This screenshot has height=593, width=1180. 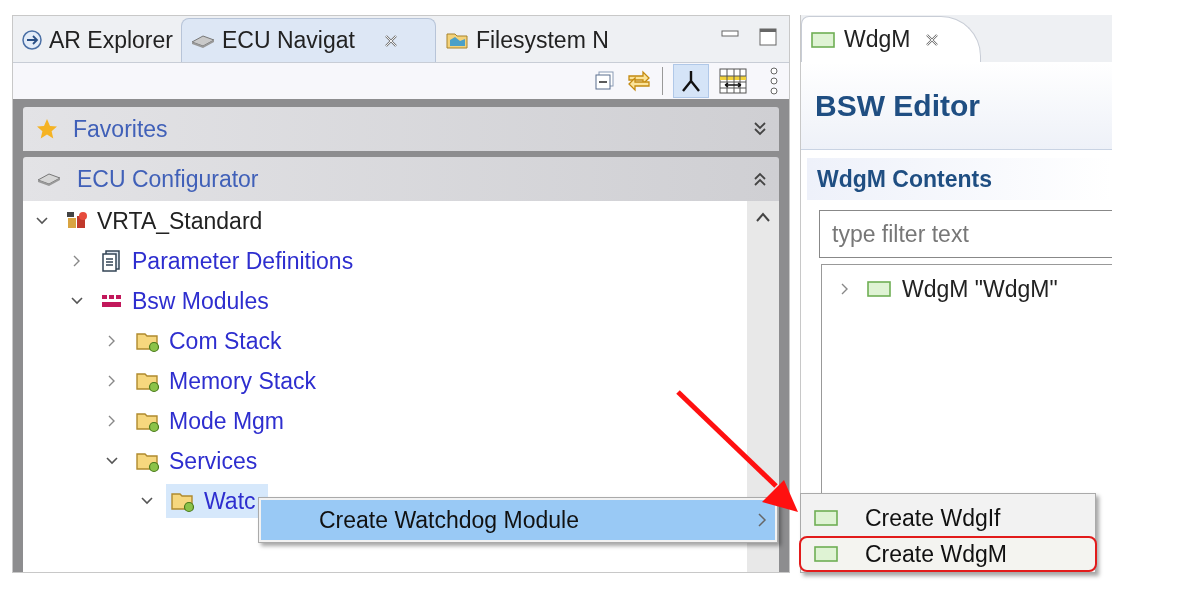 I want to click on menu-item: Create Watchdog Module, so click(x=518, y=520).